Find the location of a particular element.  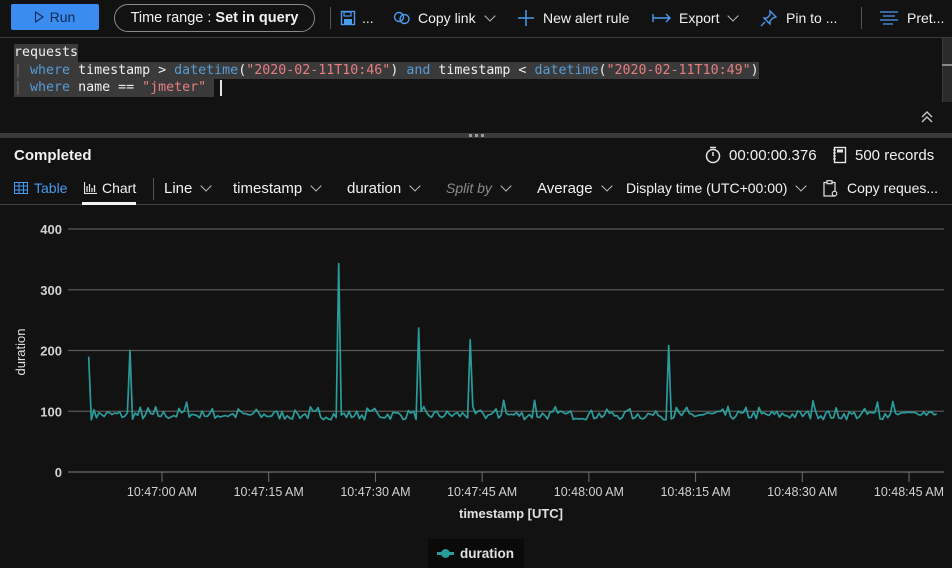

tab-table: Table is located at coordinates (40, 188).